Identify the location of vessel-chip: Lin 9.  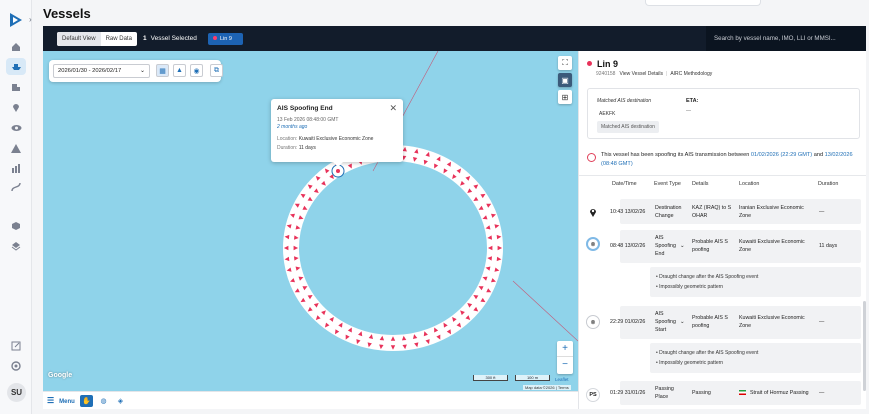
(225, 39).